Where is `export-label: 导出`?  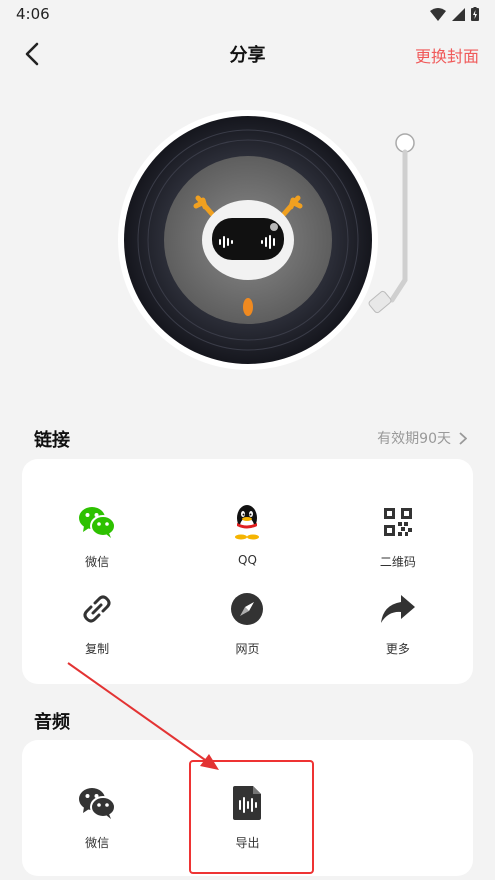
export-label: 导出 is located at coordinates (247, 843).